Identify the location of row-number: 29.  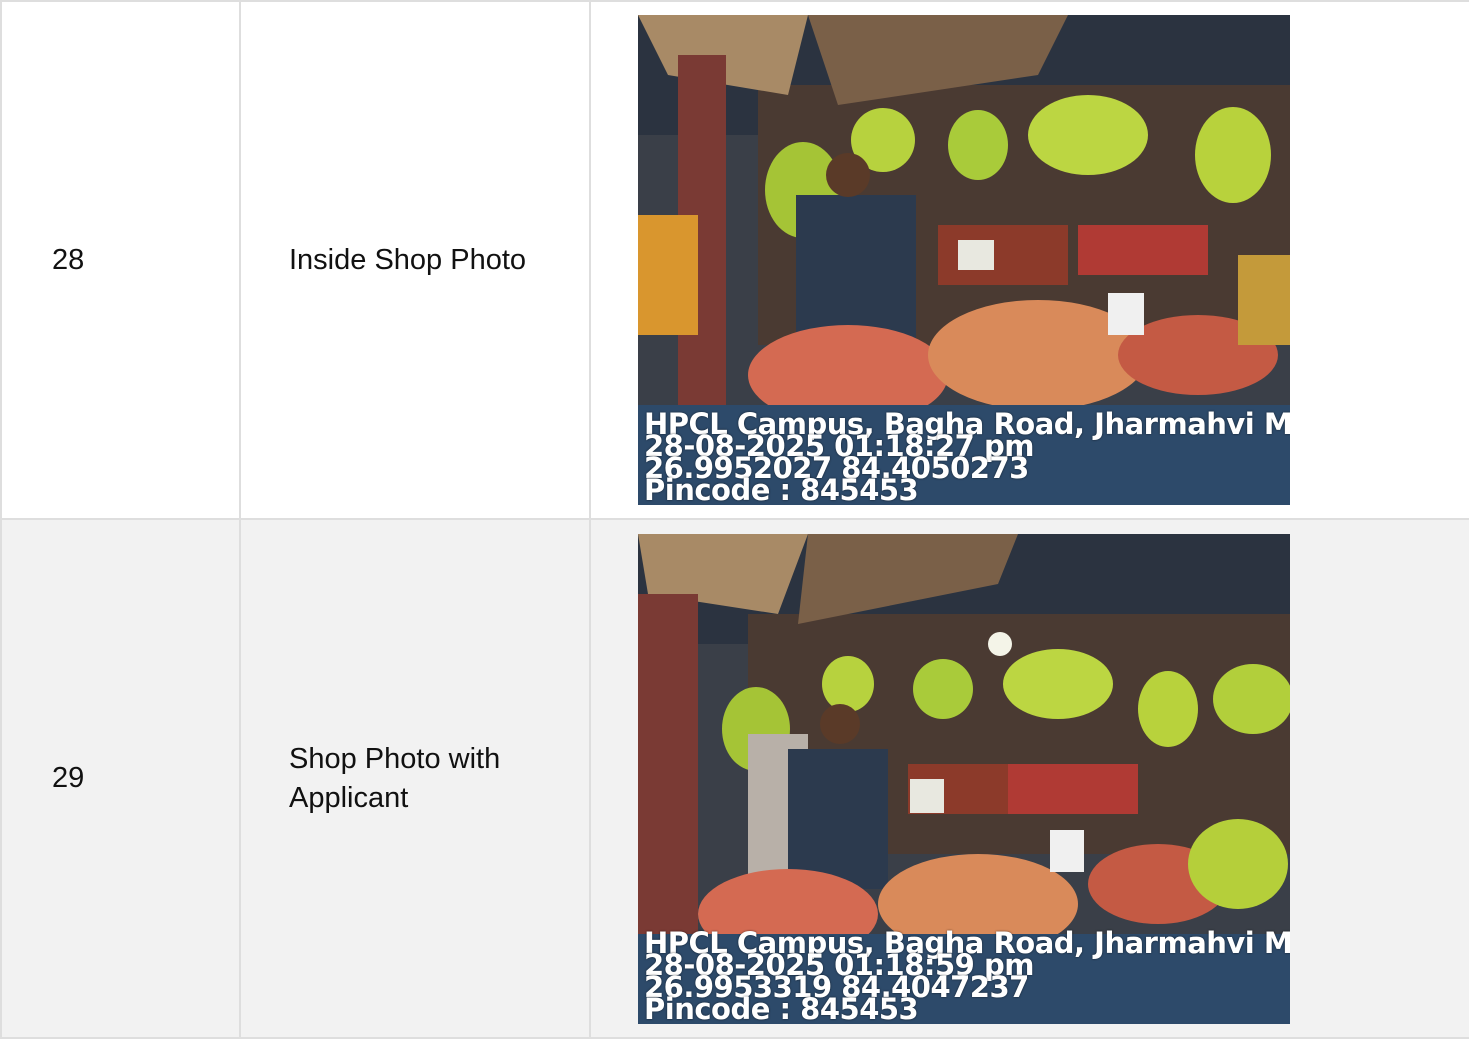
(120, 778).